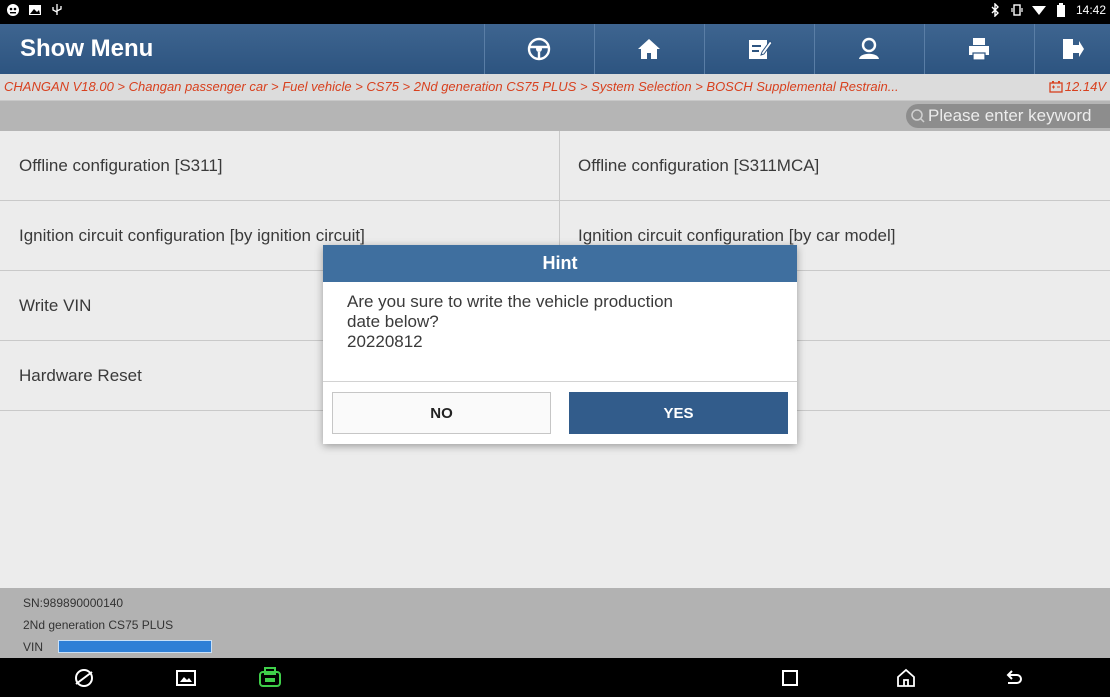 The width and height of the screenshot is (1110, 697). What do you see at coordinates (678, 413) in the screenshot?
I see `yes-button: YES` at bounding box center [678, 413].